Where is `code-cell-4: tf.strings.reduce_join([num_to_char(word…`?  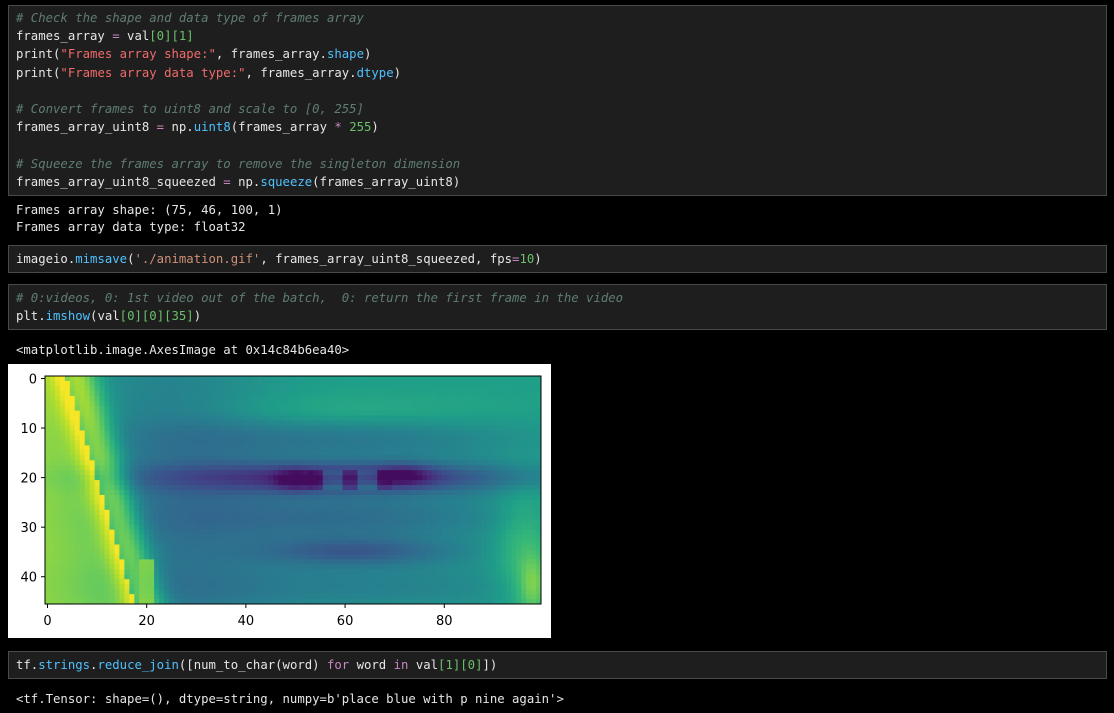 code-cell-4: tf.strings.reduce_join([num_to_char(word… is located at coordinates (557, 665).